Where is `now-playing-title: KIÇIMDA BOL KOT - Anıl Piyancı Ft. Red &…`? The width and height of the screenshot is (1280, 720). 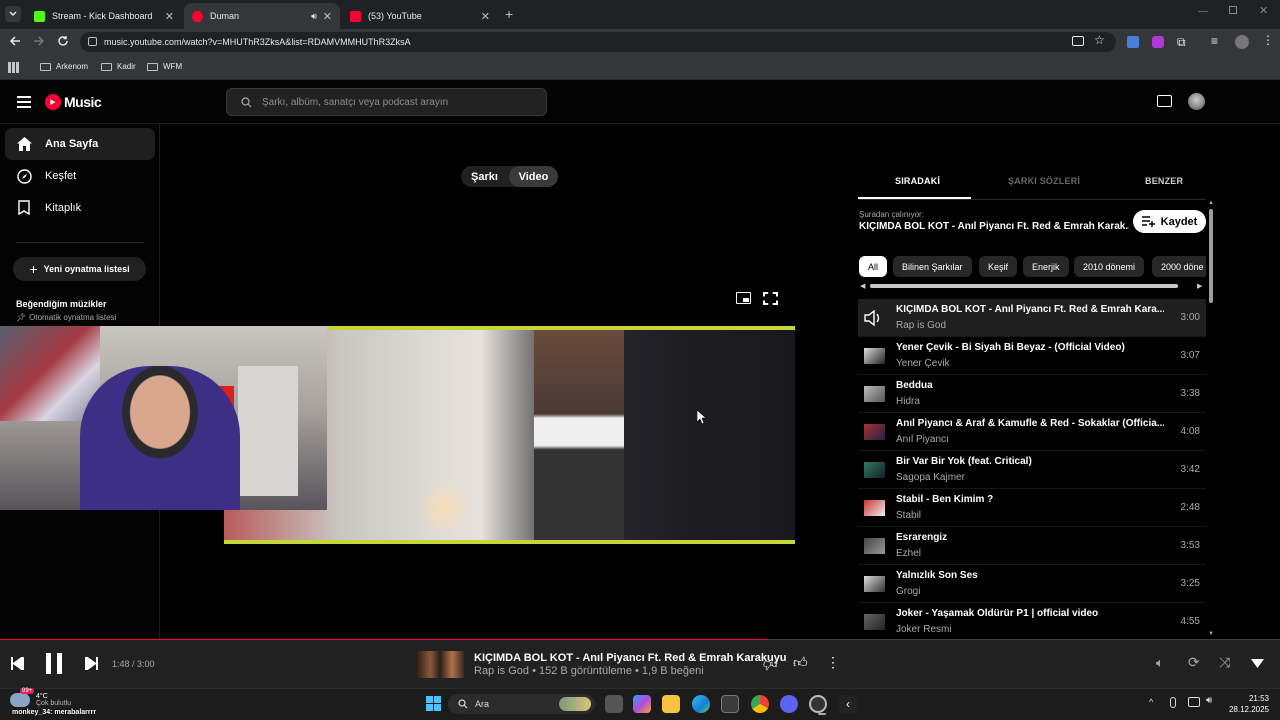 now-playing-title: KIÇIMDA BOL KOT - Anıl Piyancı Ft. Red &… is located at coordinates (630, 658).